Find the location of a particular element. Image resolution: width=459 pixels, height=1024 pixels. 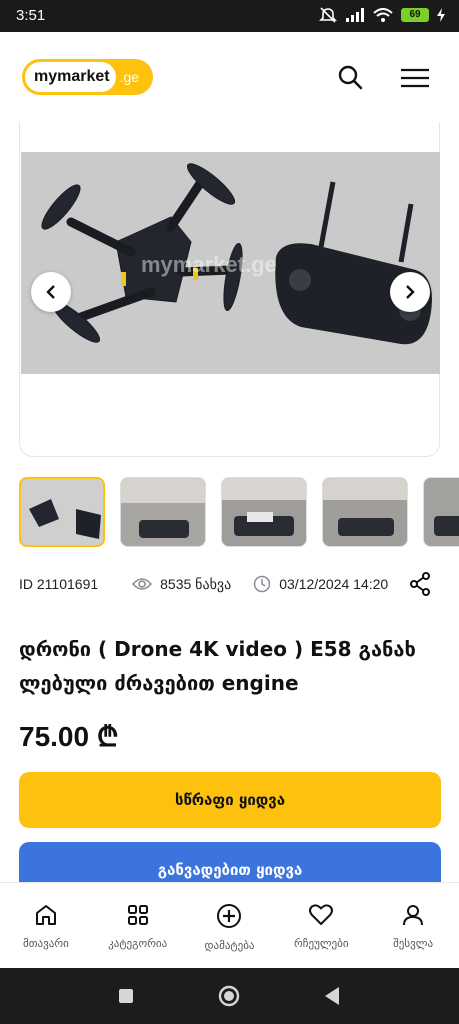

search-icon is located at coordinates (350, 77).